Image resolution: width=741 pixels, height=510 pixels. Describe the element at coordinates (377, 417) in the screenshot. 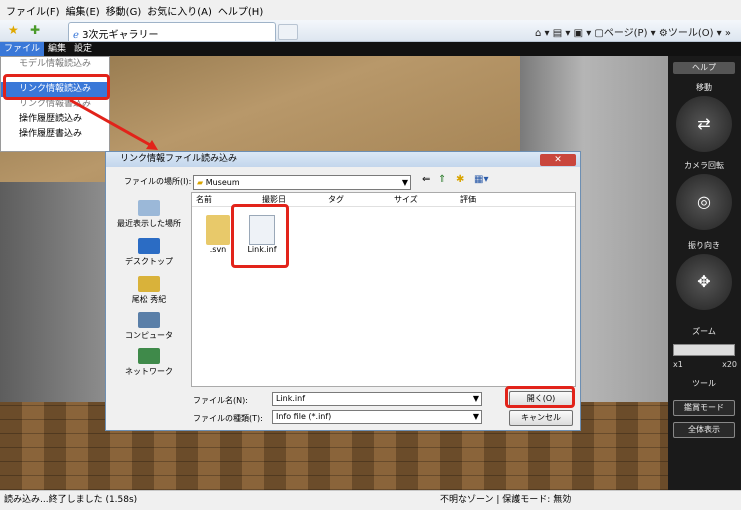

I see `filetype-select: Info file (*.inf) ▼` at that location.